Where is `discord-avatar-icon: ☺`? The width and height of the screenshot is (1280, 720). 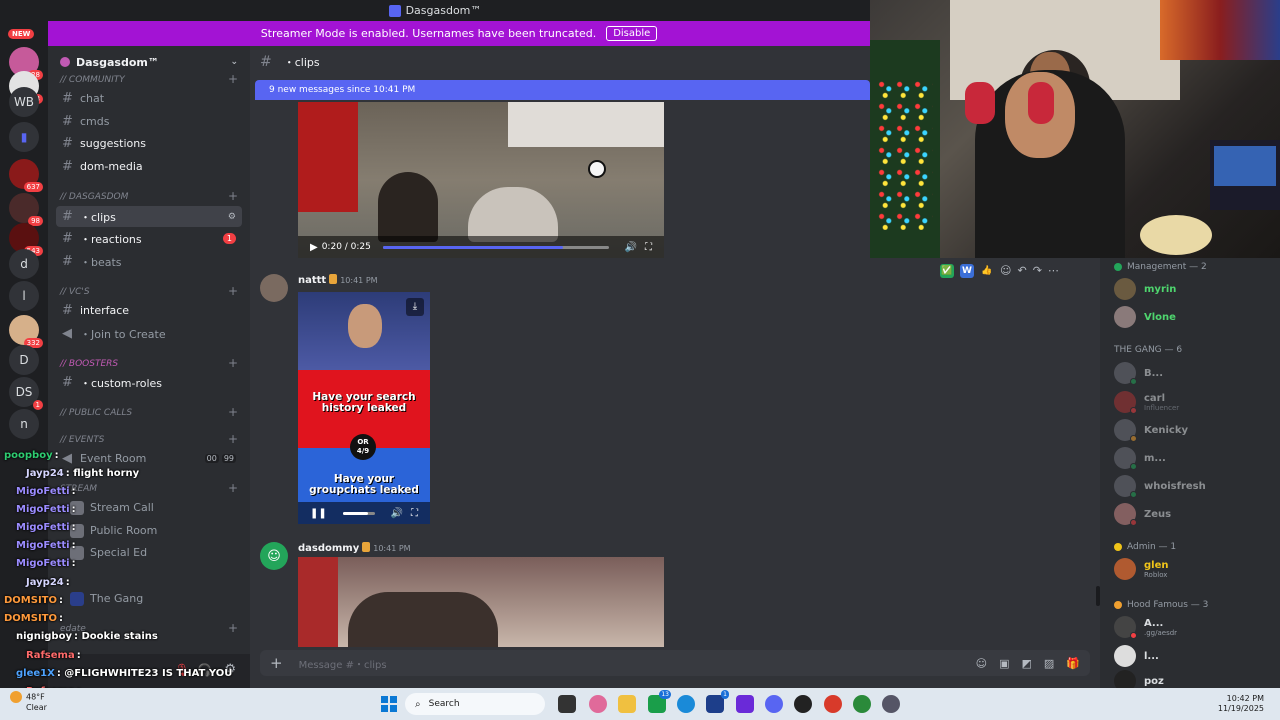
discord-avatar-icon: ☺ is located at coordinates (274, 556).